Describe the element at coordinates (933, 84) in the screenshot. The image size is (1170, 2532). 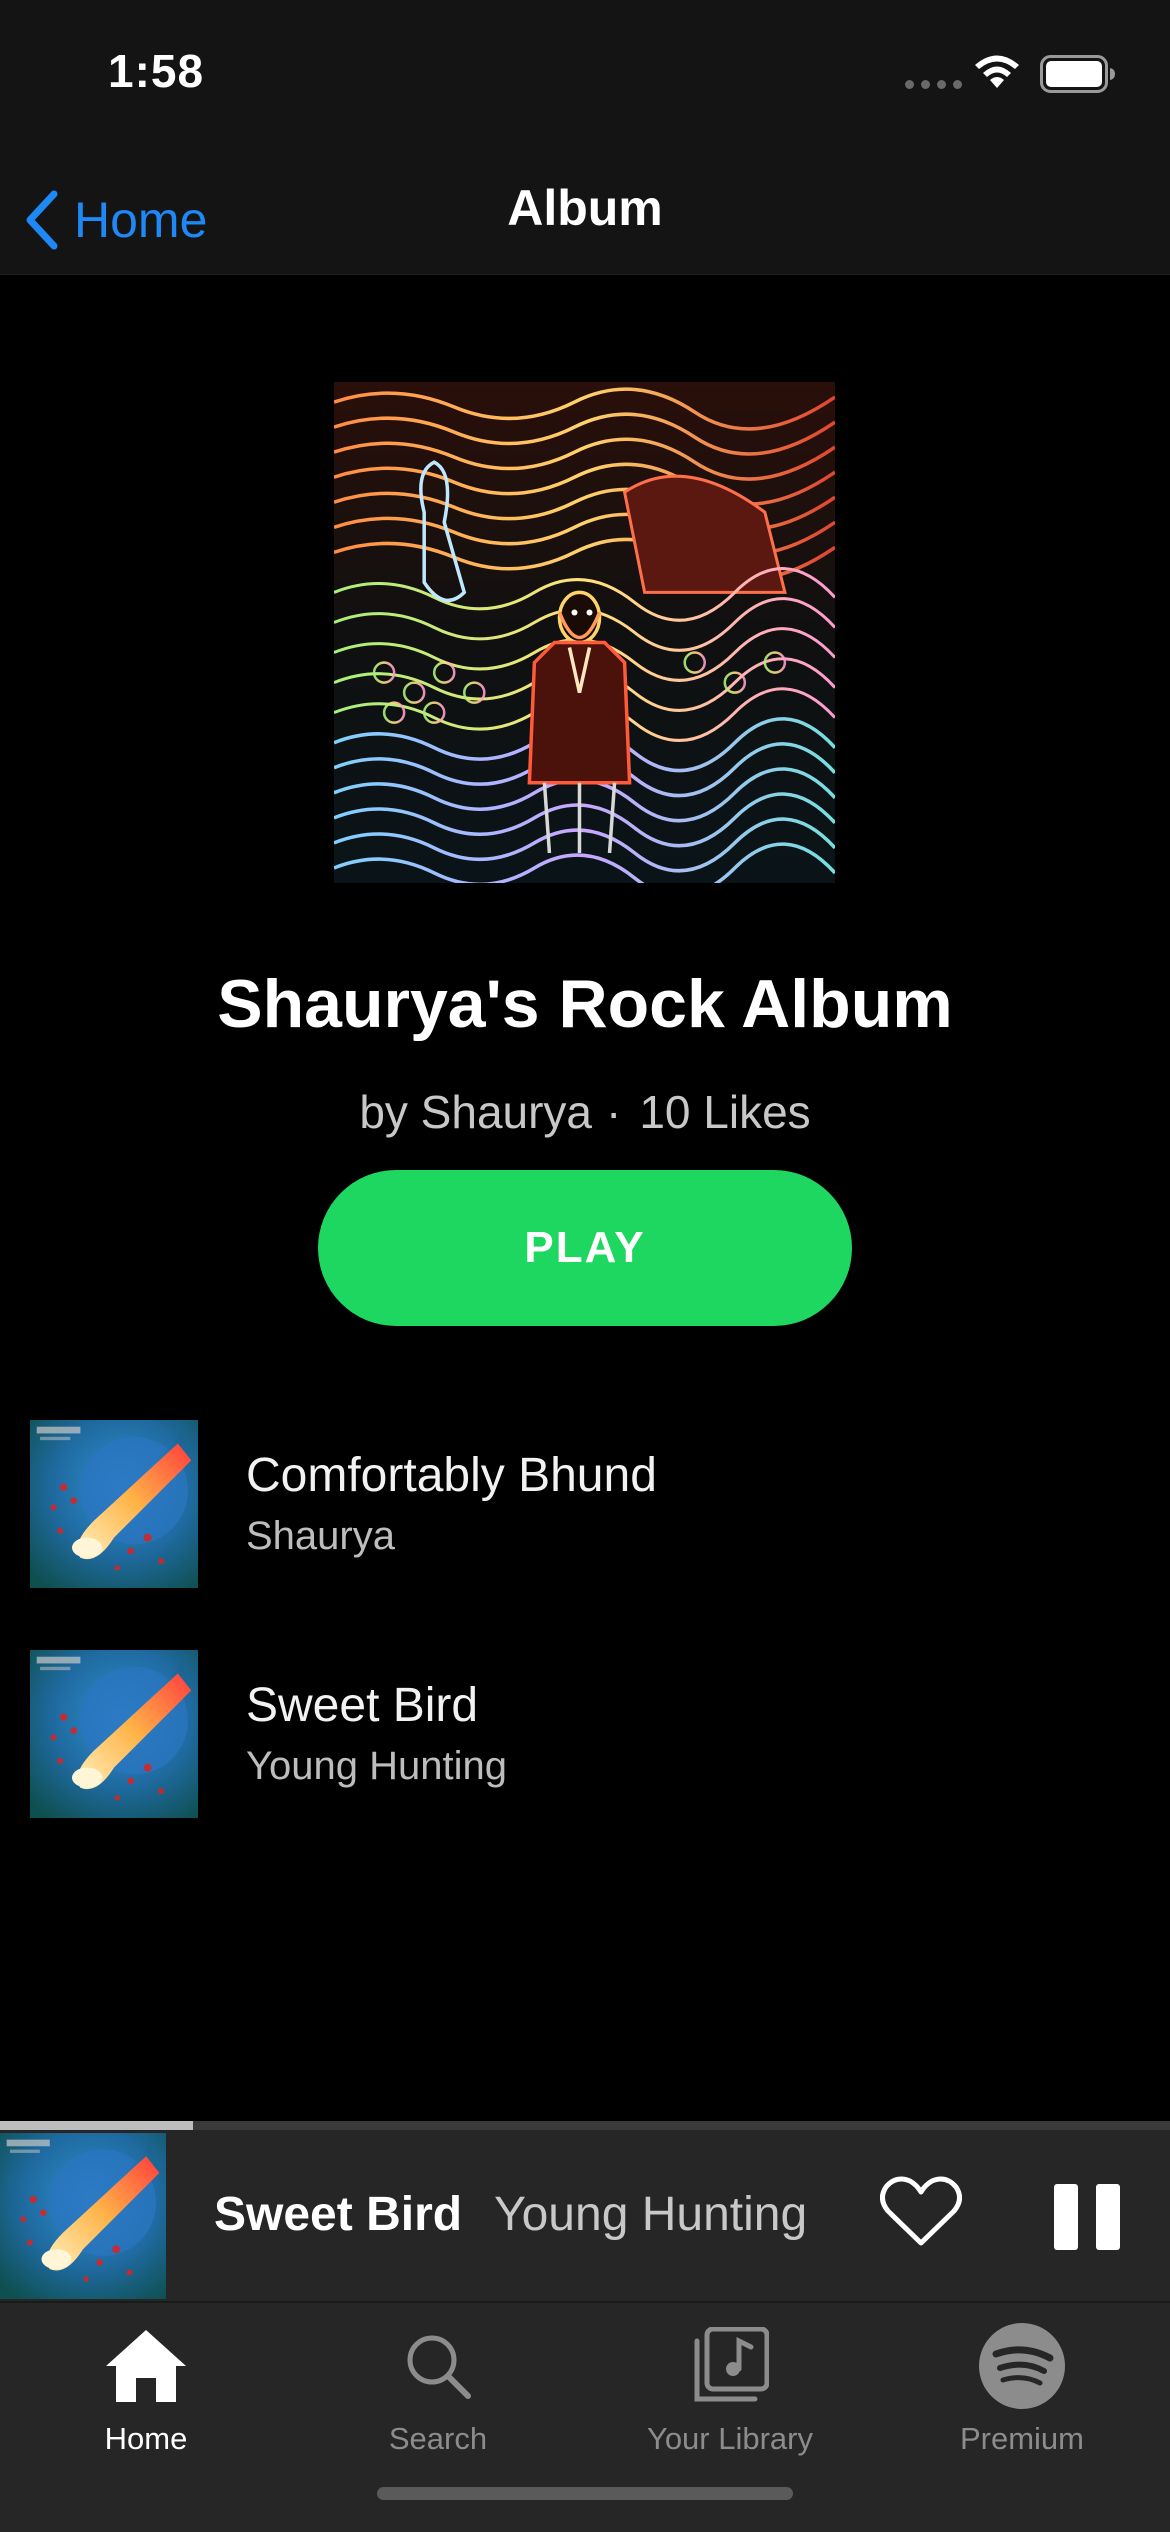
I see `cellular-signal-icon` at that location.